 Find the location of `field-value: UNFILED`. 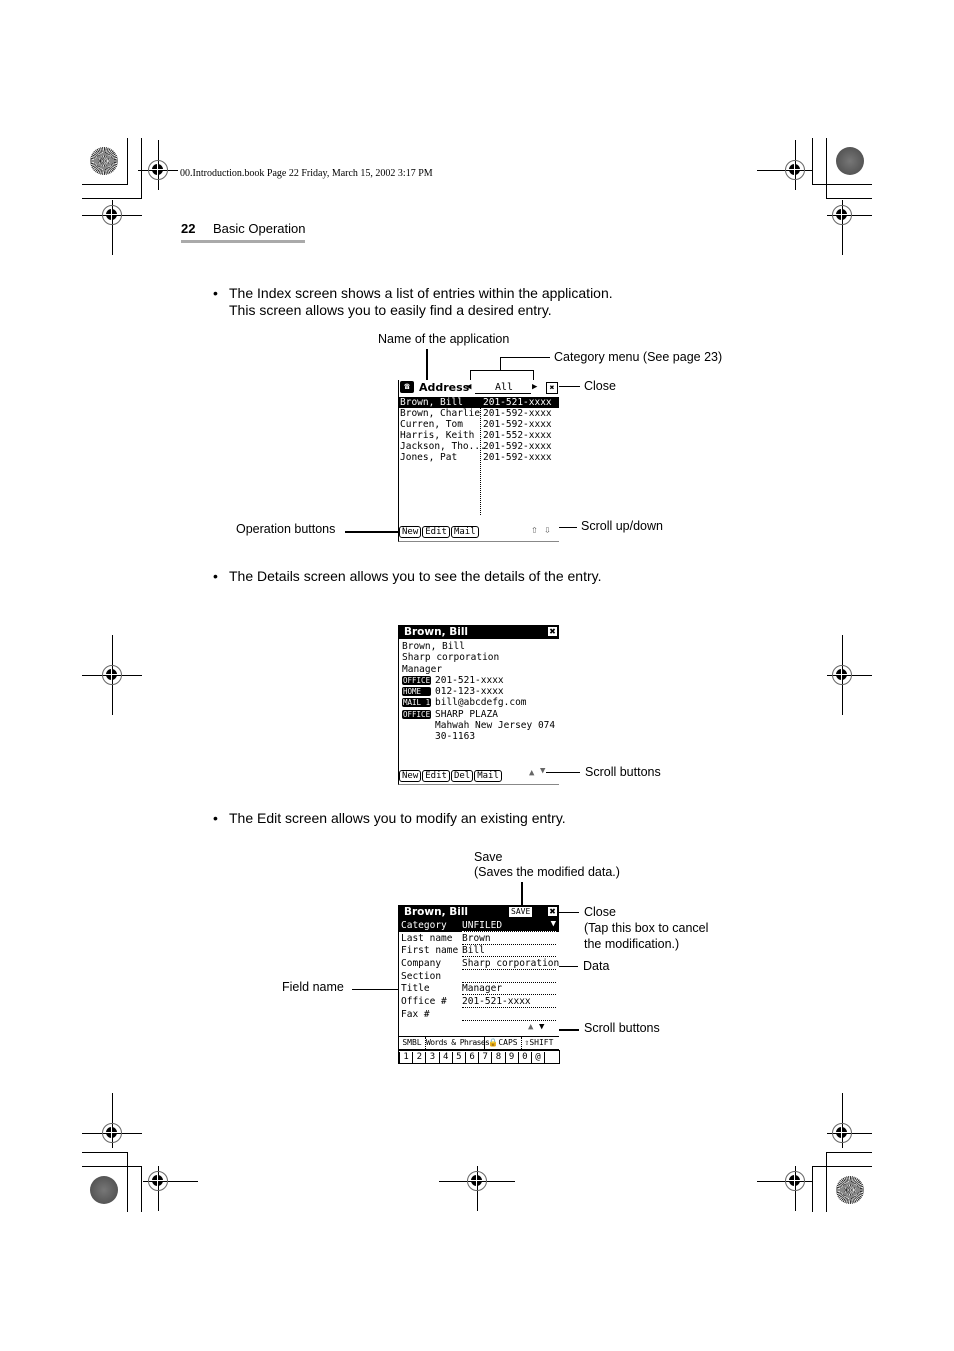

field-value: UNFILED is located at coordinates (509, 926).